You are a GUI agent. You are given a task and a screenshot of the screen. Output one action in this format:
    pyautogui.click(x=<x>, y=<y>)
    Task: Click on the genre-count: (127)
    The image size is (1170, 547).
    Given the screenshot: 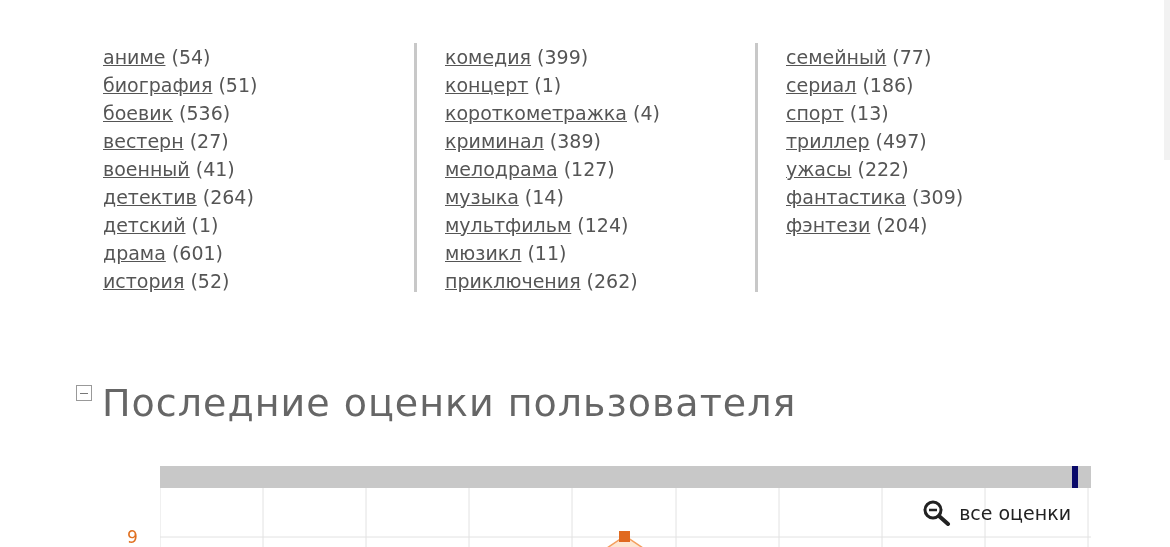 What is the action you would take?
    pyautogui.click(x=589, y=169)
    